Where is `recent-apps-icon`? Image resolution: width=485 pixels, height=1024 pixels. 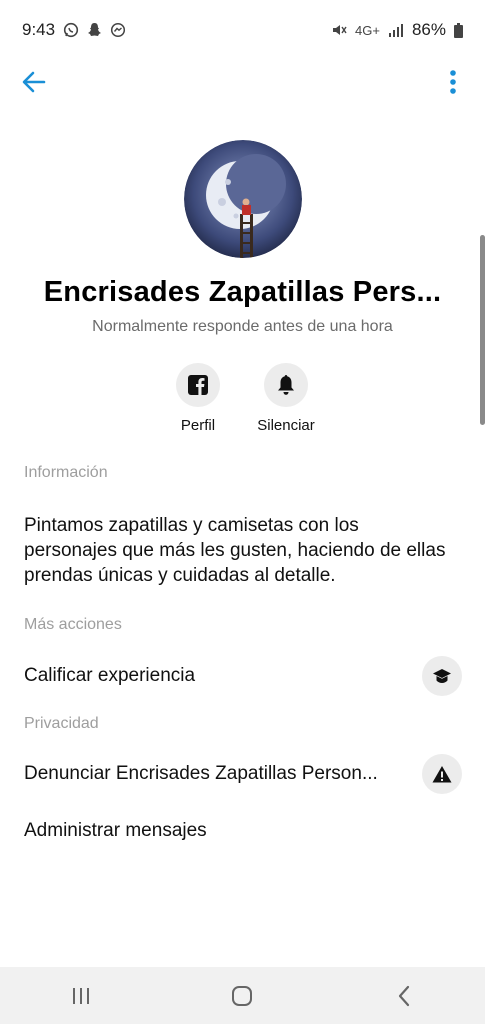
recent-apps-icon is located at coordinates (80, 995).